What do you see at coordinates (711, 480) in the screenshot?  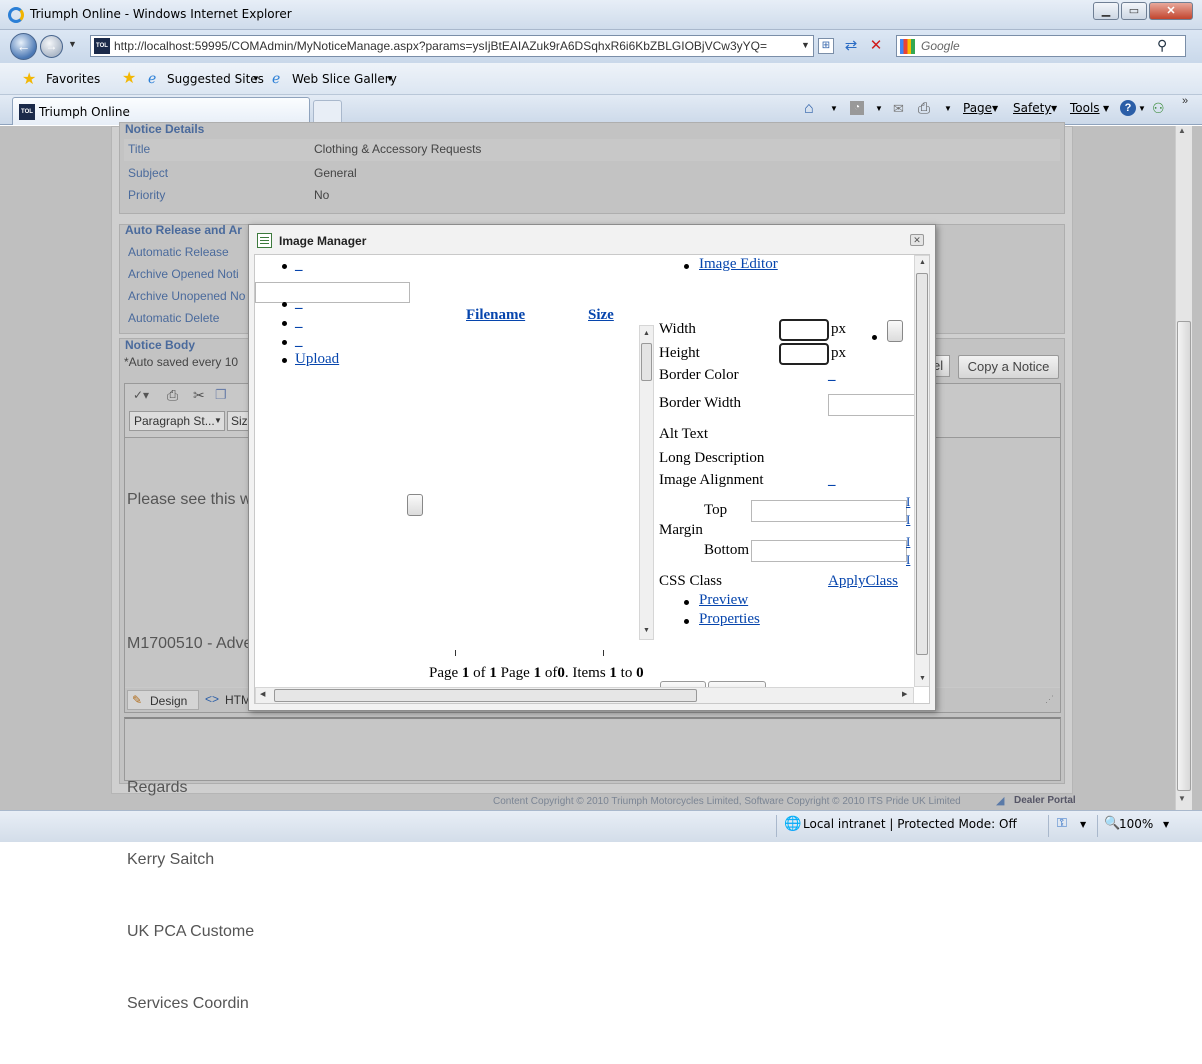 I see `image-alignment-label: Image Alignment` at bounding box center [711, 480].